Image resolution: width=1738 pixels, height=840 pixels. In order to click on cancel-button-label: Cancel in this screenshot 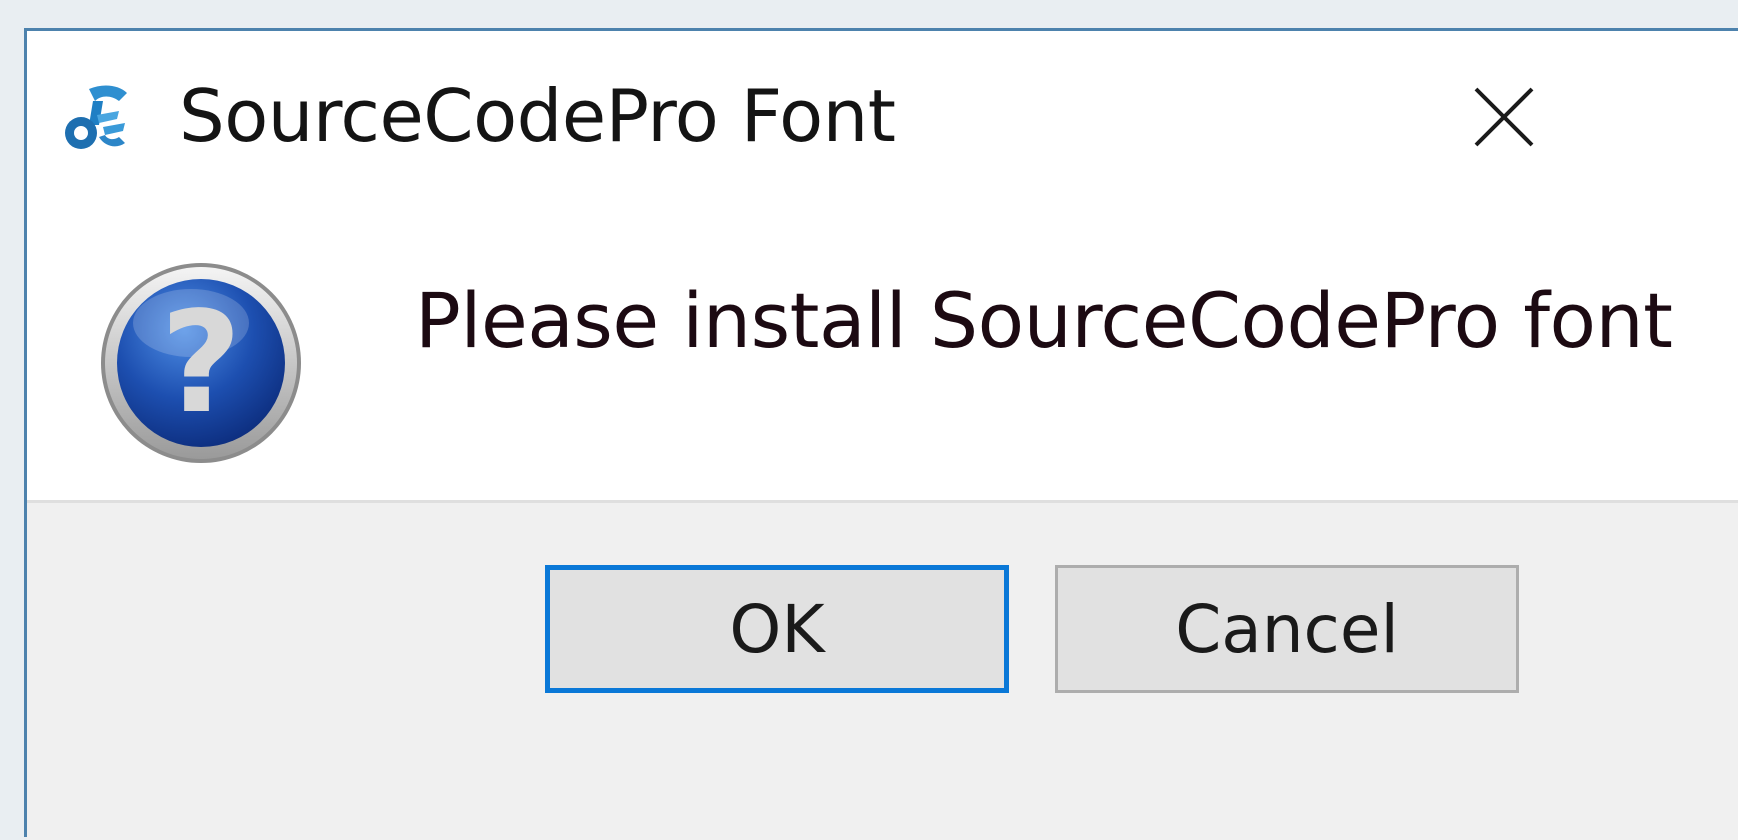, I will do `click(1287, 629)`.